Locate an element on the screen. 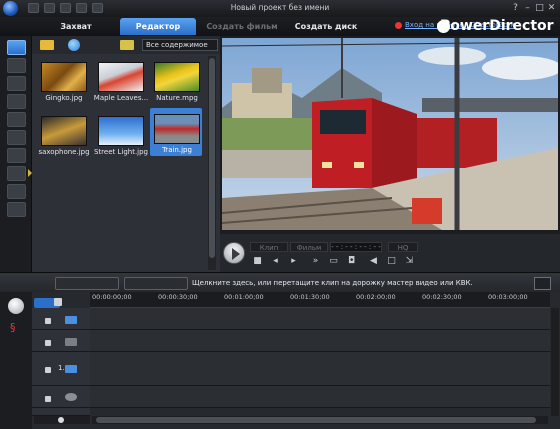 Image resolution: width=560 pixels, height=429 pixels. insert-clip-button is located at coordinates (156, 283).